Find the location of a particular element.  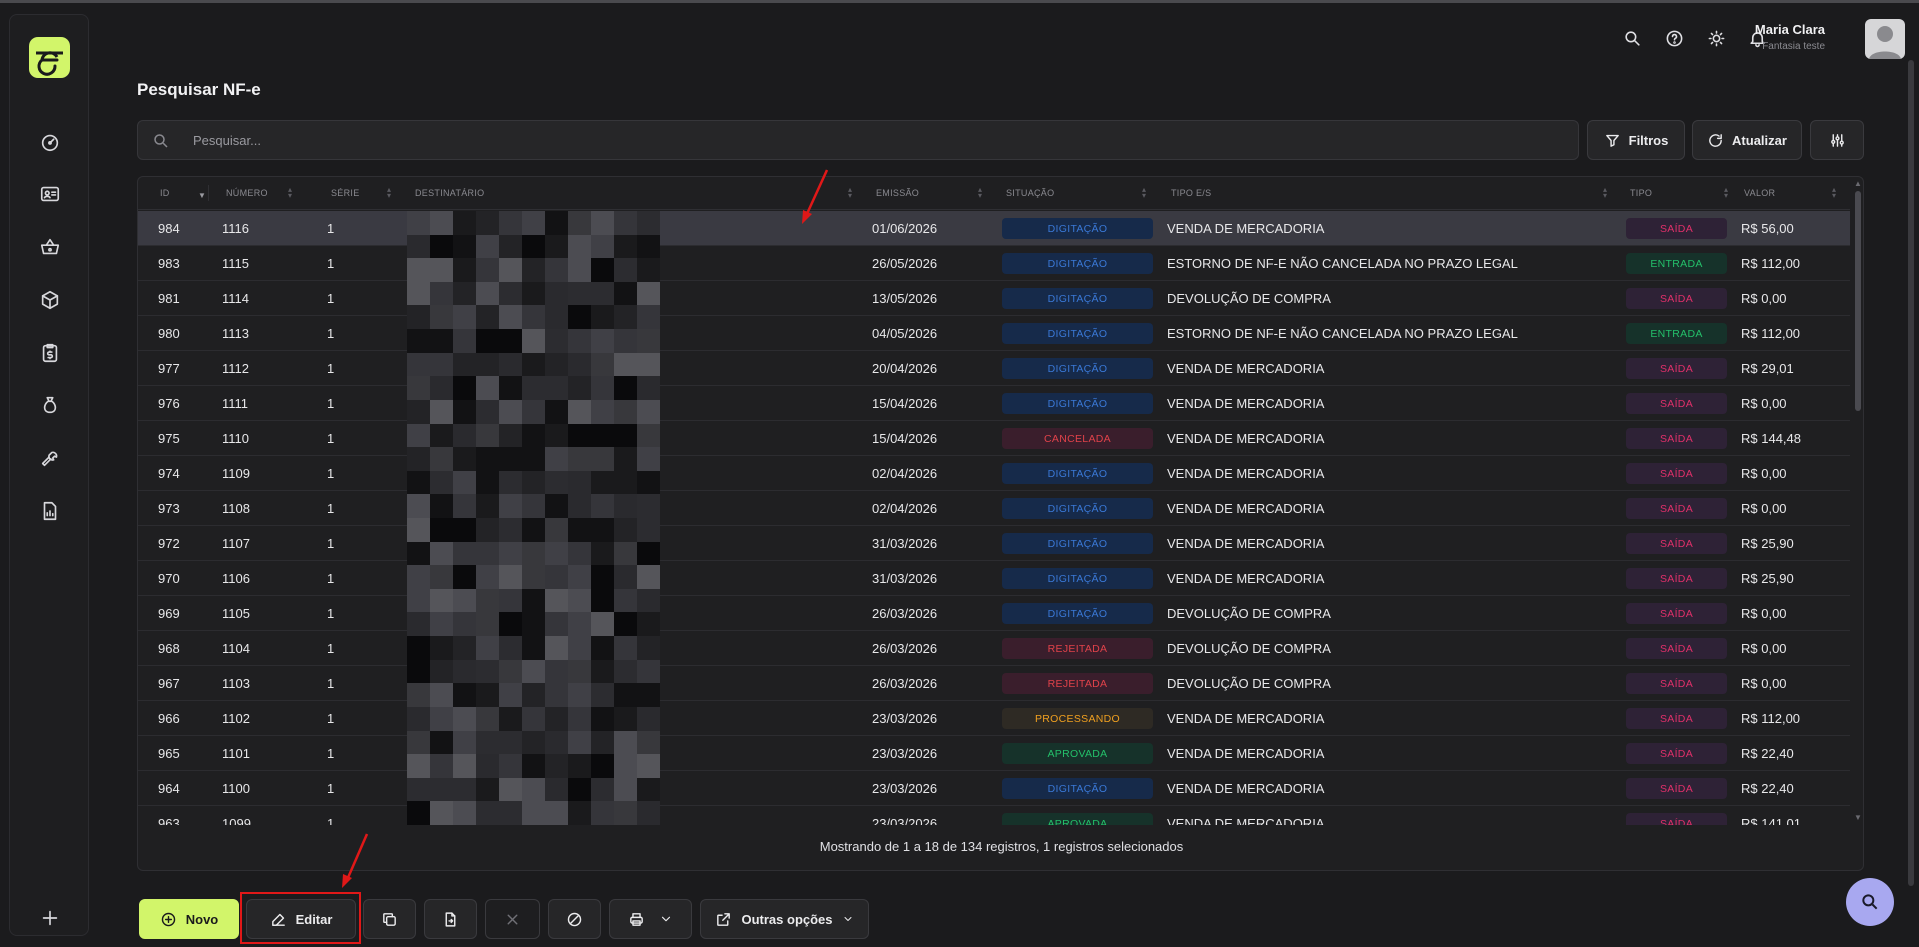

export-file-button is located at coordinates (450, 919).